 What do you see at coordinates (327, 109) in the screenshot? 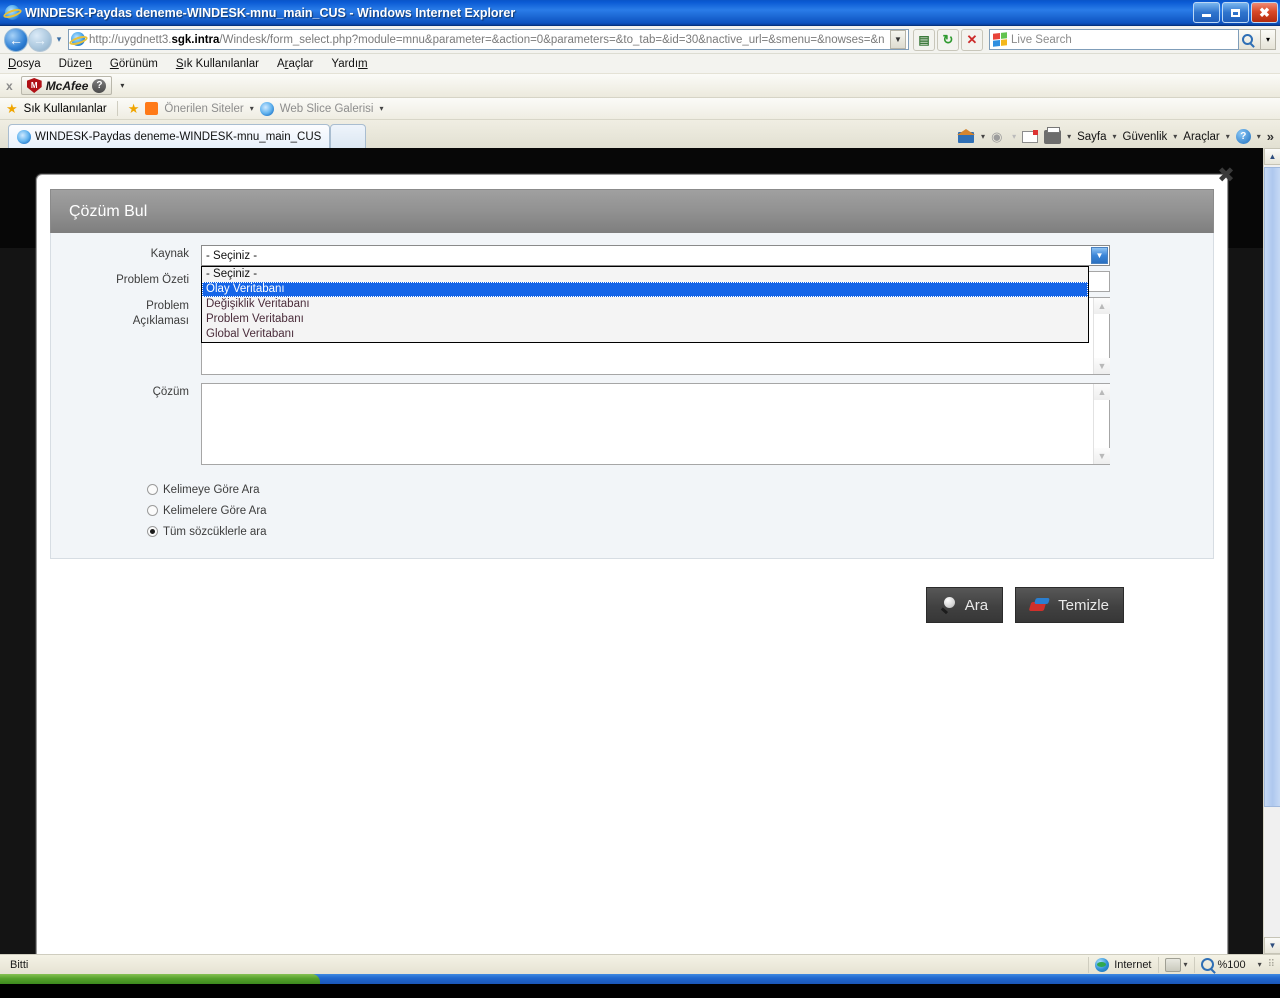
I see `web-slice-label: Web Slice Galerisi` at bounding box center [327, 109].